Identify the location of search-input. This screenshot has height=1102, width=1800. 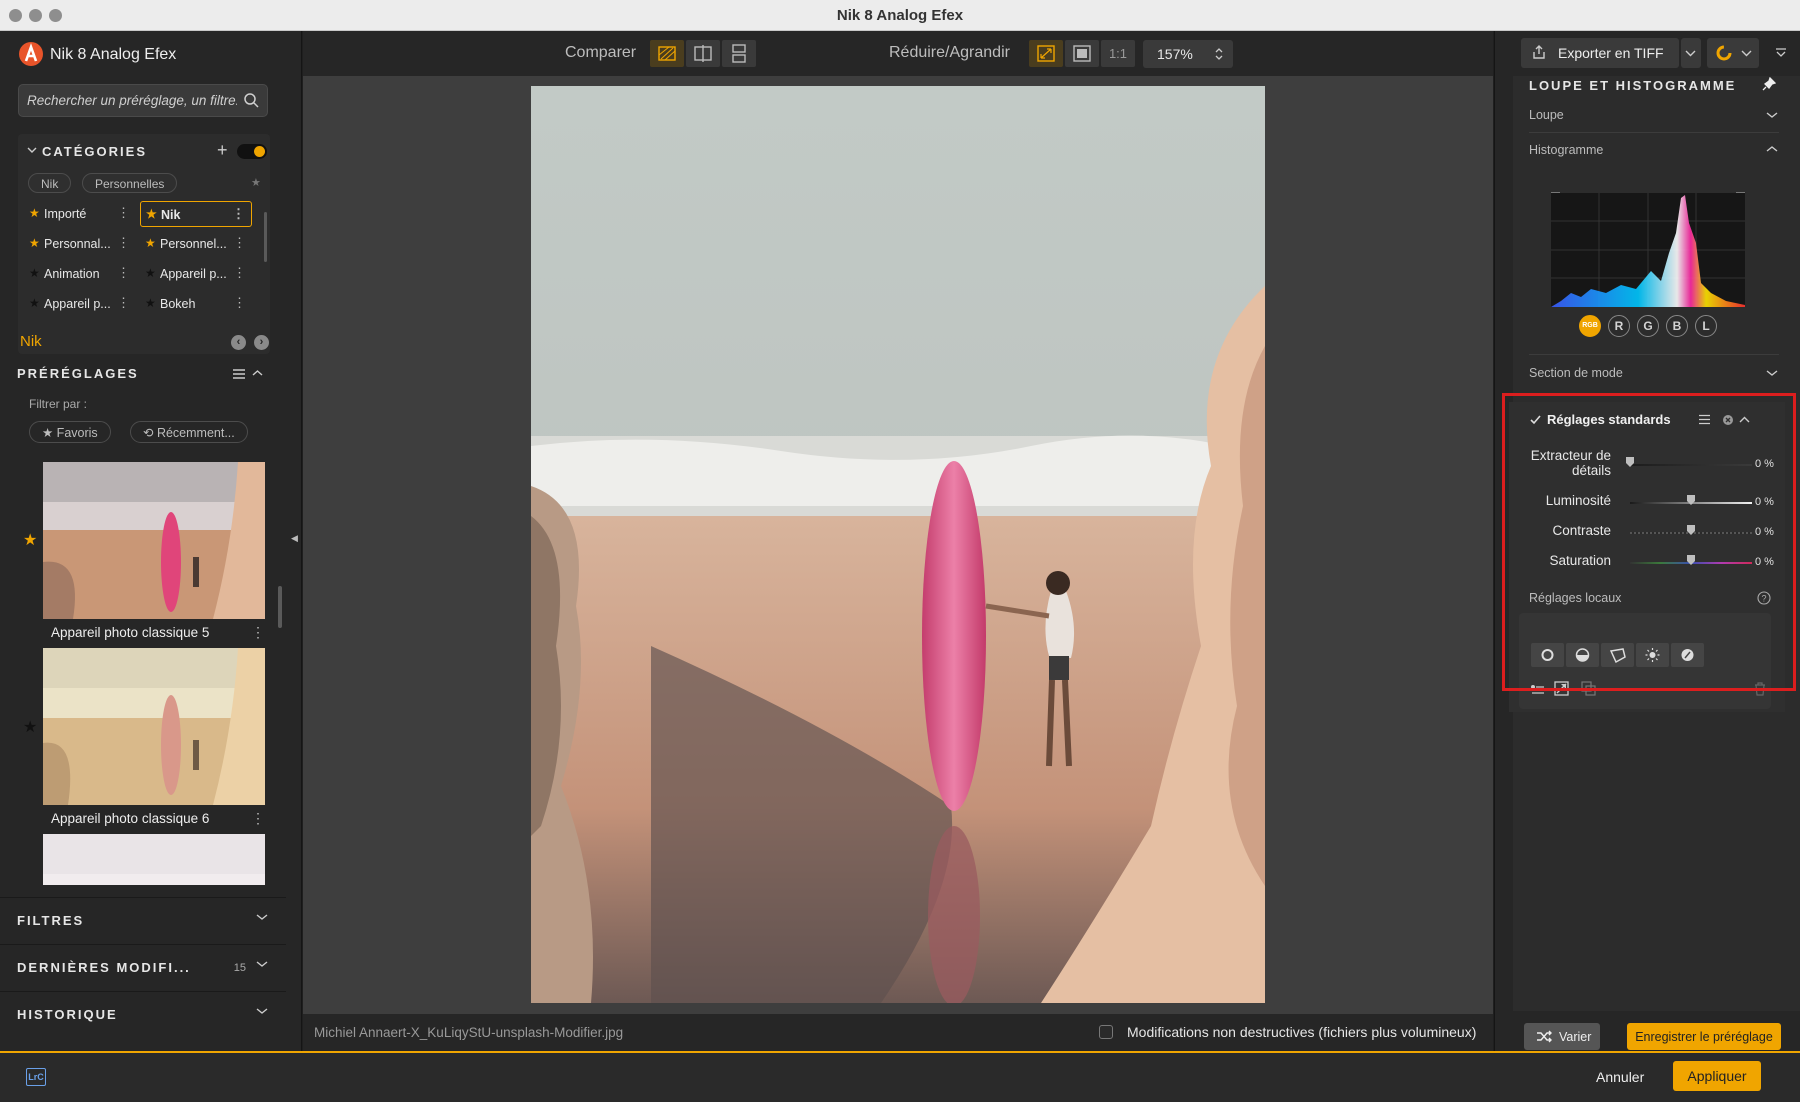
(132, 100).